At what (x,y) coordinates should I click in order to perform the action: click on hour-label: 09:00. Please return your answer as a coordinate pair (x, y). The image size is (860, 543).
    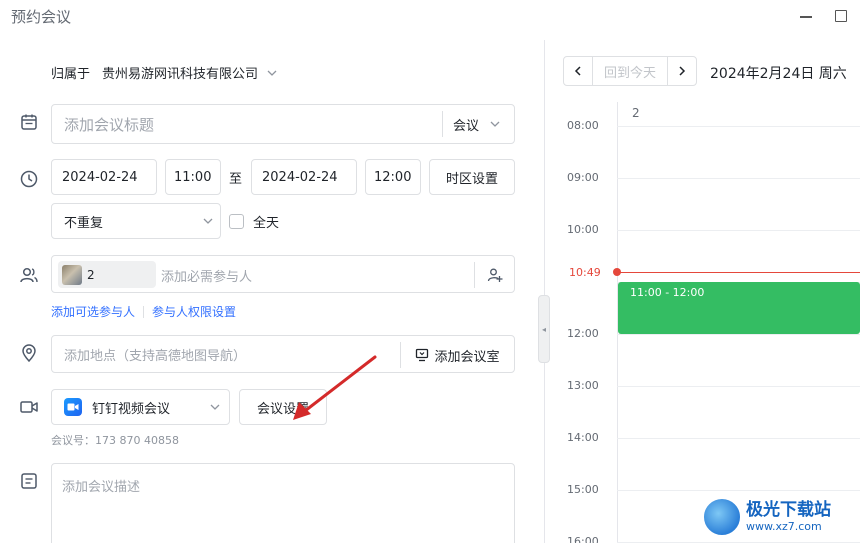
    Looking at the image, I should click on (583, 177).